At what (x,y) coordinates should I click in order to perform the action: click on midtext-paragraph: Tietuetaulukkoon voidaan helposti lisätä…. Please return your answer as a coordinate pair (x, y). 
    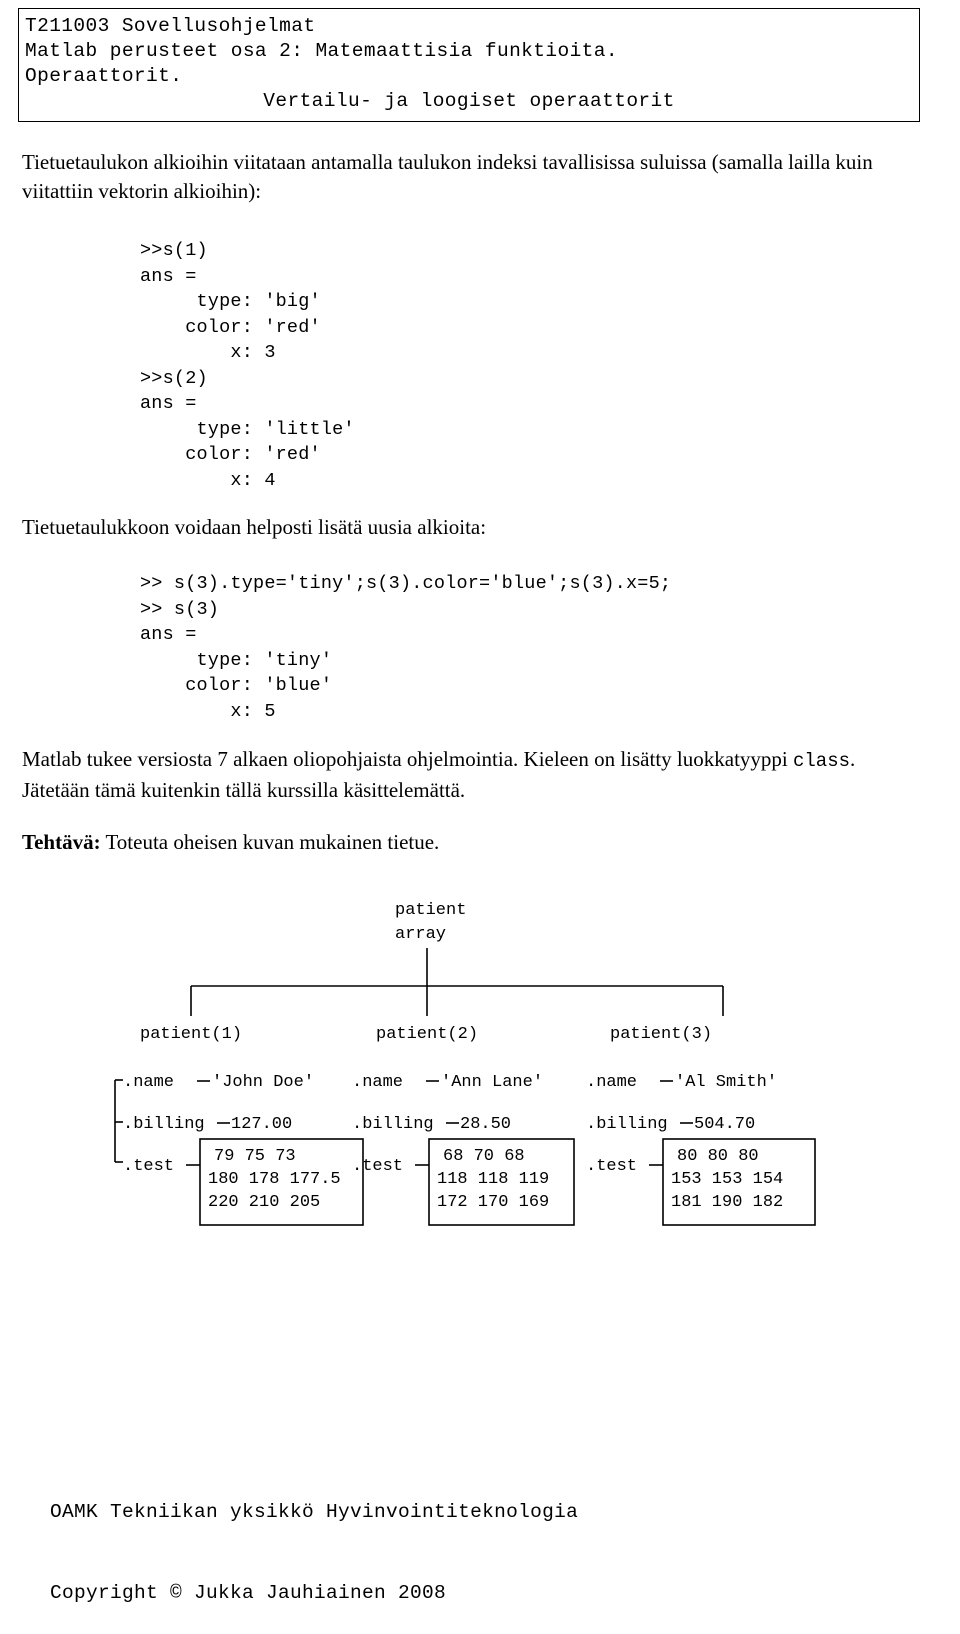
    Looking at the image, I should click on (254, 527).